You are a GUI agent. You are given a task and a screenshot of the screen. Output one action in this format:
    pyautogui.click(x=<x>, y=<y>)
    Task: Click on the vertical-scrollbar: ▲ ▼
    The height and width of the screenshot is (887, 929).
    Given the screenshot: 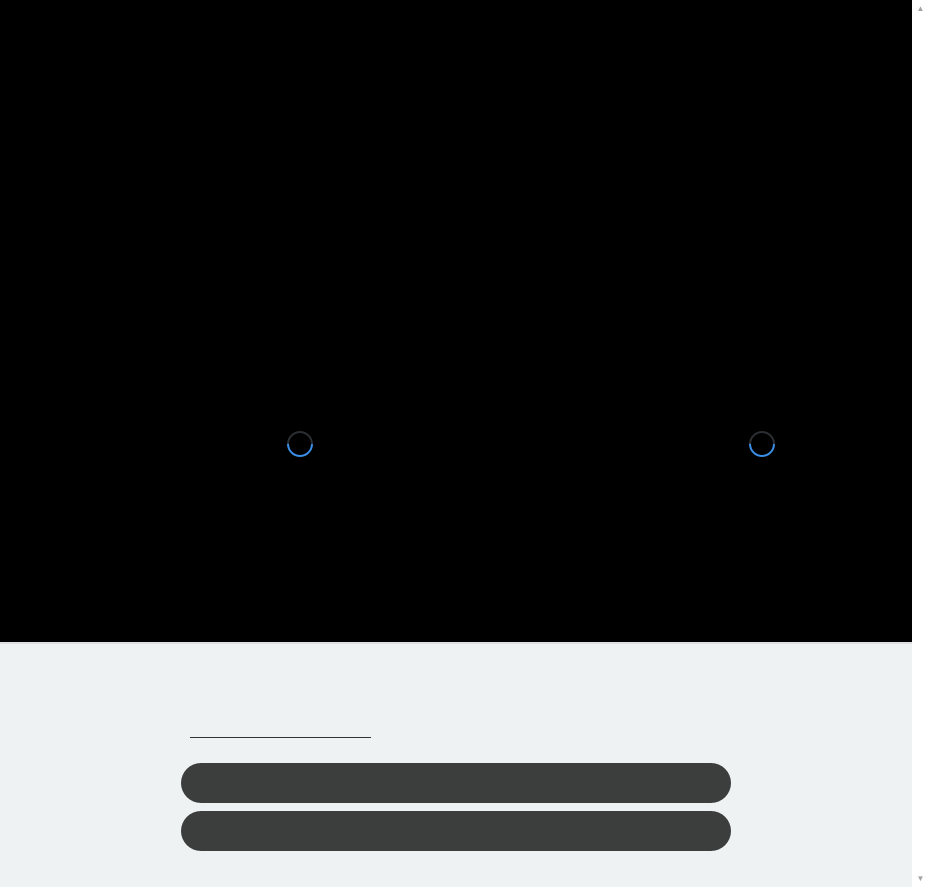 What is the action you would take?
    pyautogui.click(x=920, y=443)
    